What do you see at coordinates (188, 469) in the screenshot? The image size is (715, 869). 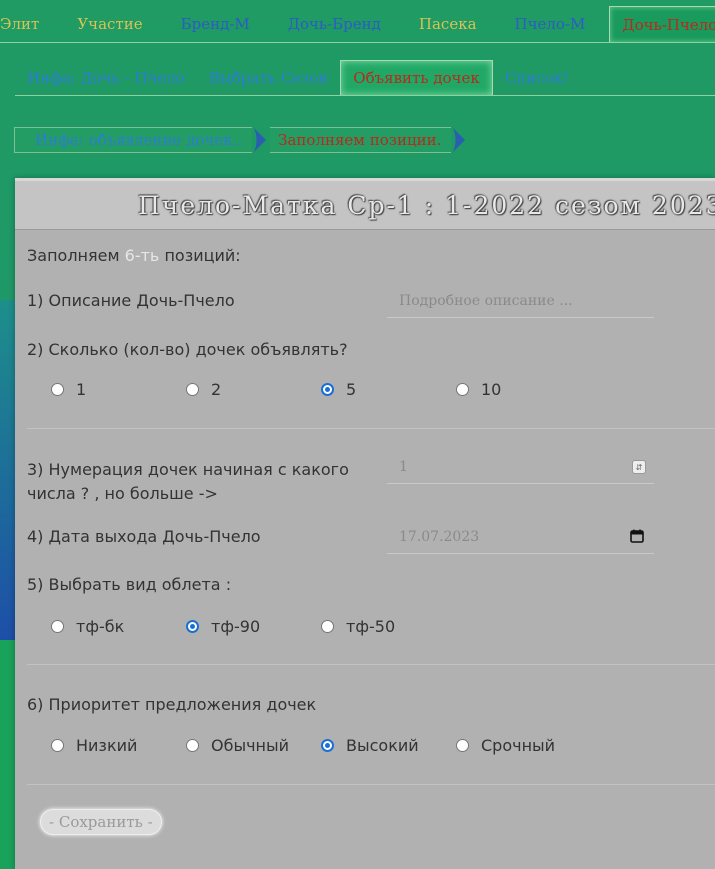 I see `numbering-label-line1: 3) Нумерация дочек начиная с какого` at bounding box center [188, 469].